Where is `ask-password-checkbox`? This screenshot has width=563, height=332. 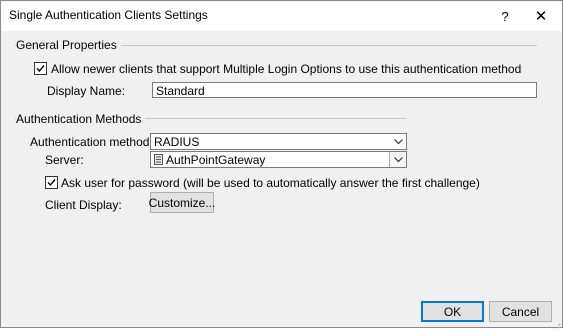
ask-password-checkbox is located at coordinates (51, 182).